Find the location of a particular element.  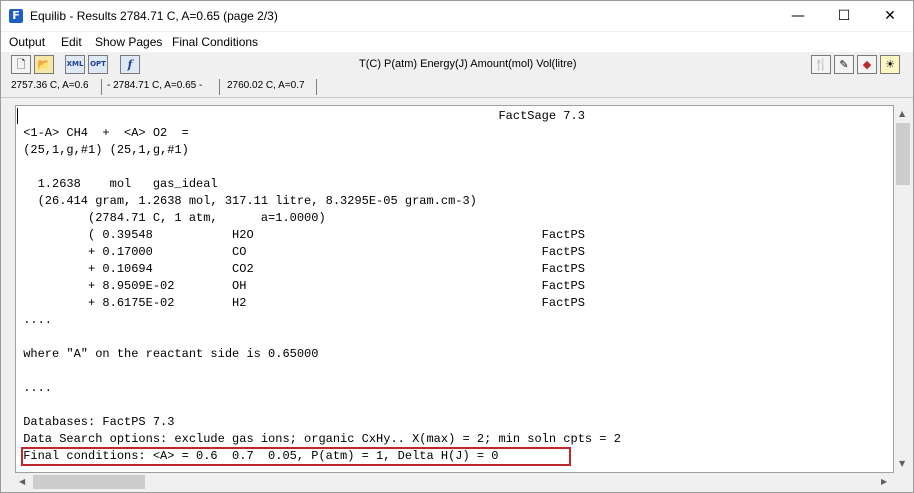

scroll-up-arrow-icon: ▲ is located at coordinates (902, 113).